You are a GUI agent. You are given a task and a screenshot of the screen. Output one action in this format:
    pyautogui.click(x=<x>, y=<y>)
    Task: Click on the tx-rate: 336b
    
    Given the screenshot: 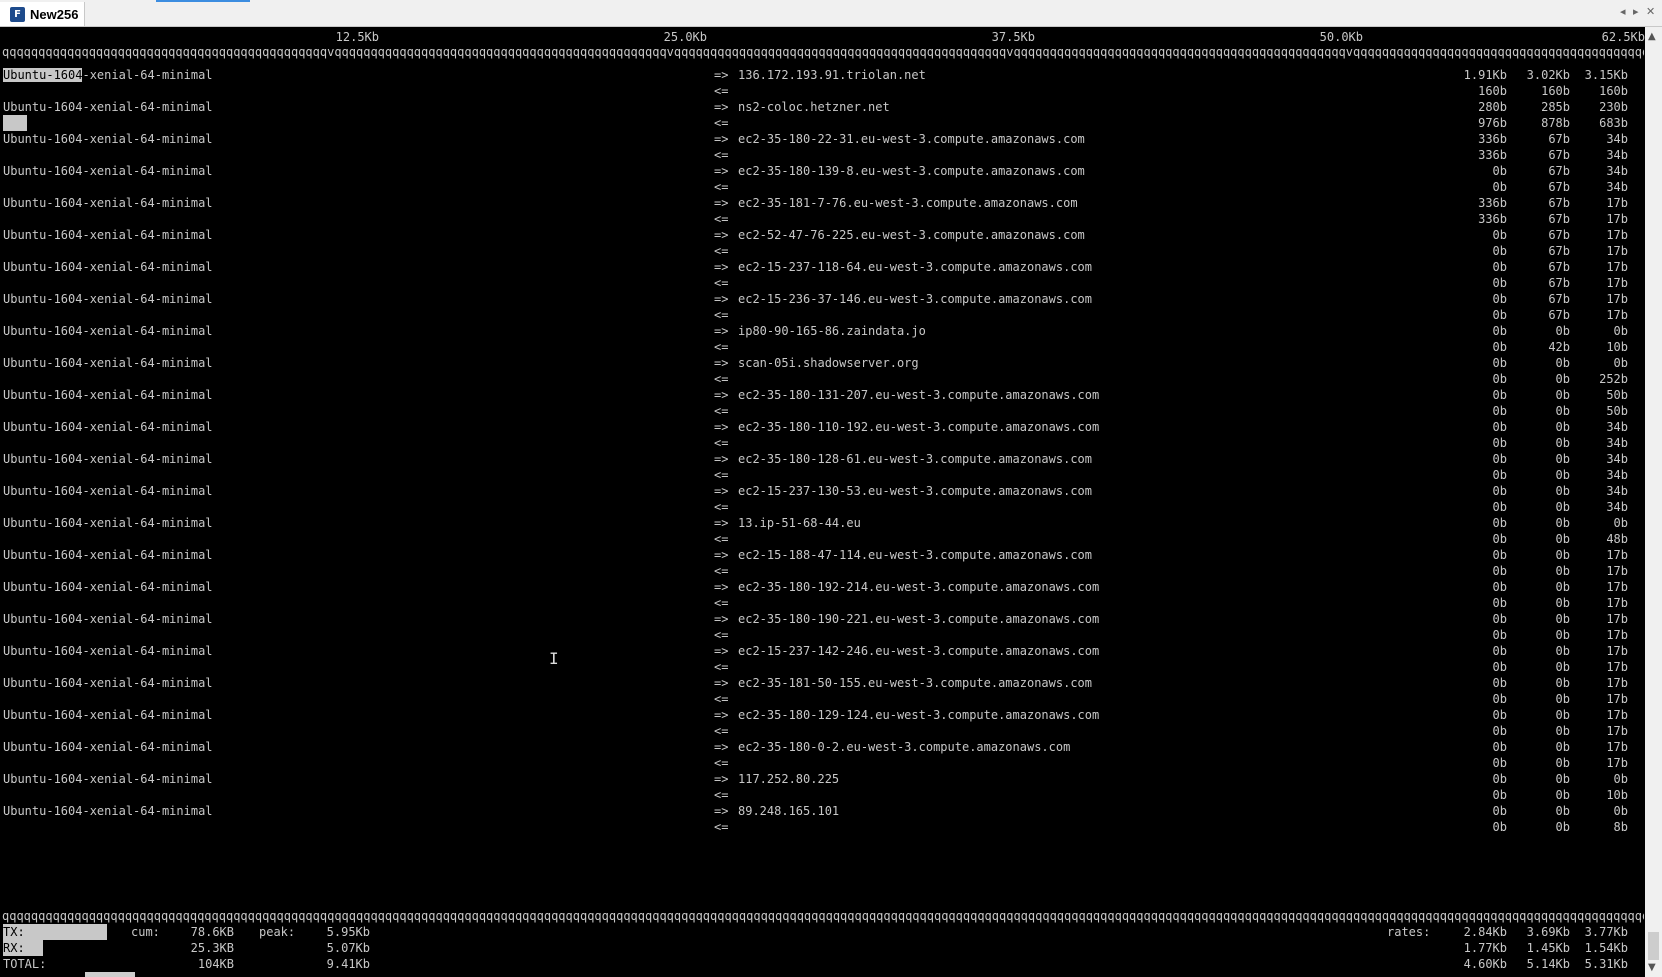 What is the action you would take?
    pyautogui.click(x=1492, y=139)
    